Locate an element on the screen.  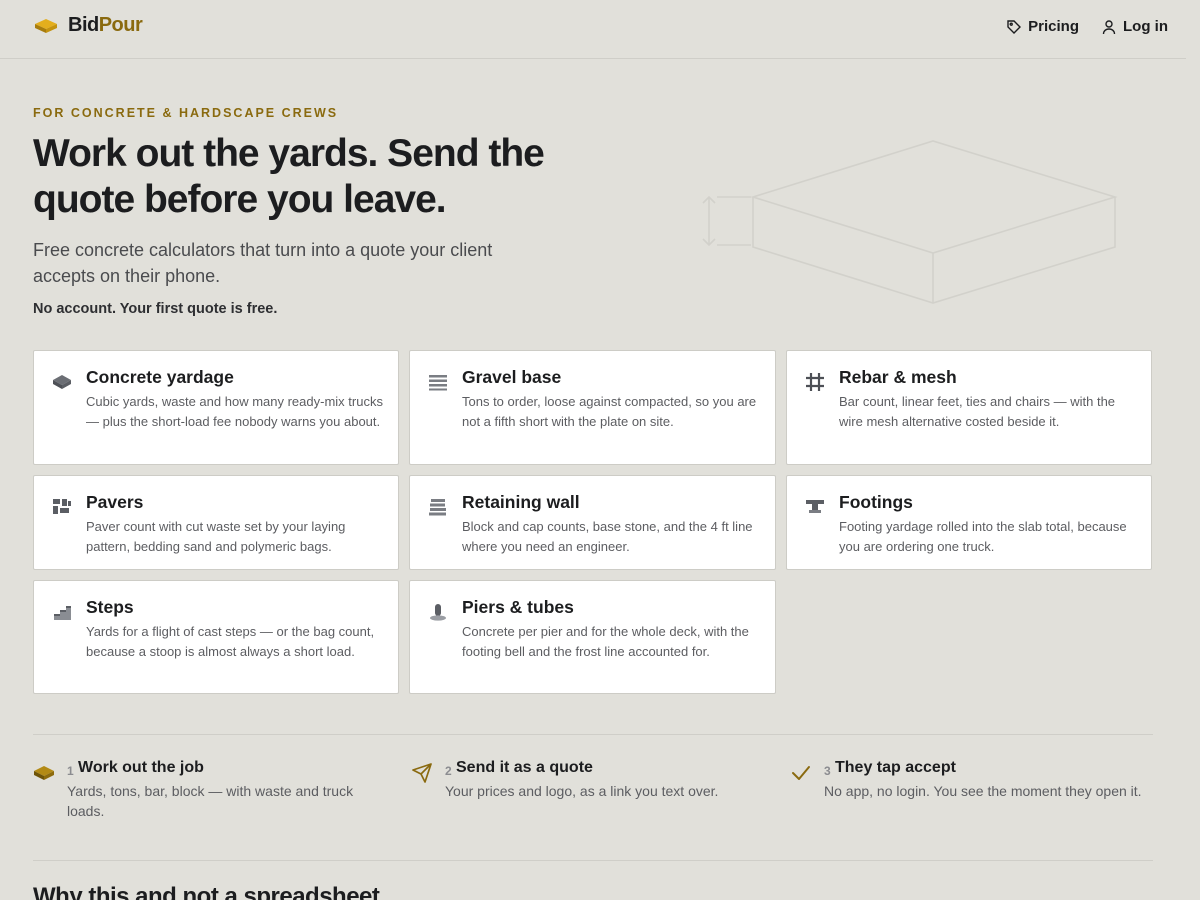
hero-note: No account. Your first quote is free. is located at coordinates (155, 309).